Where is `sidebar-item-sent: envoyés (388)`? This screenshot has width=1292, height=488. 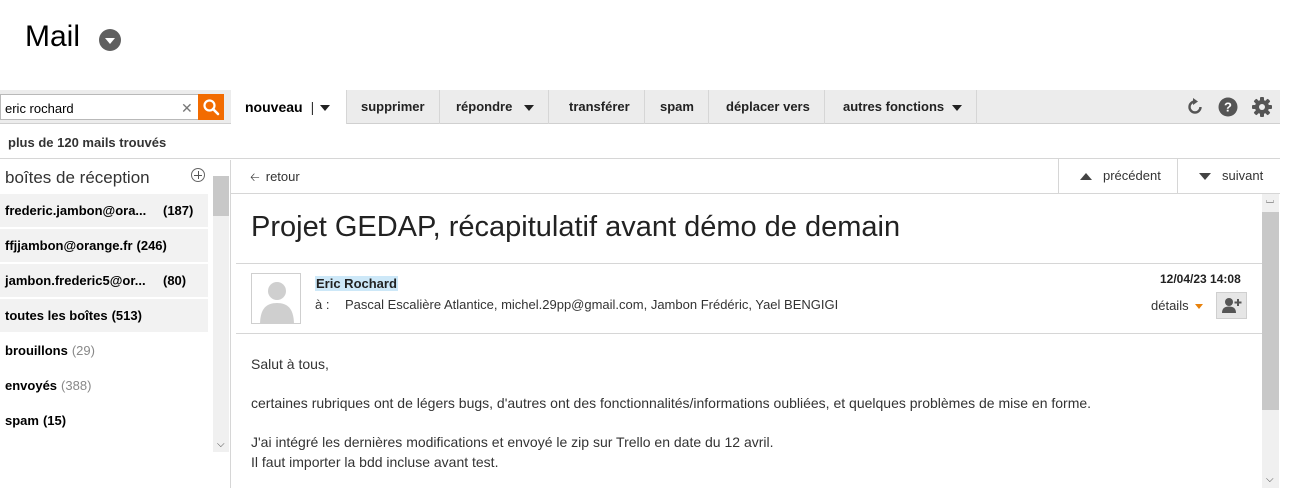 sidebar-item-sent: envoyés (388) is located at coordinates (104, 385).